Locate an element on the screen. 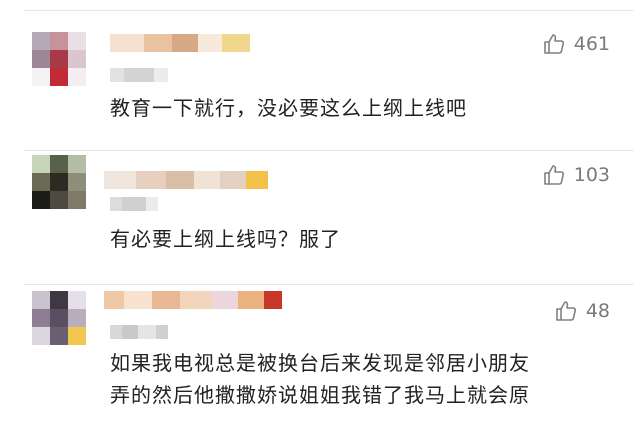 The image size is (634, 428). like-count: 103 is located at coordinates (591, 175).